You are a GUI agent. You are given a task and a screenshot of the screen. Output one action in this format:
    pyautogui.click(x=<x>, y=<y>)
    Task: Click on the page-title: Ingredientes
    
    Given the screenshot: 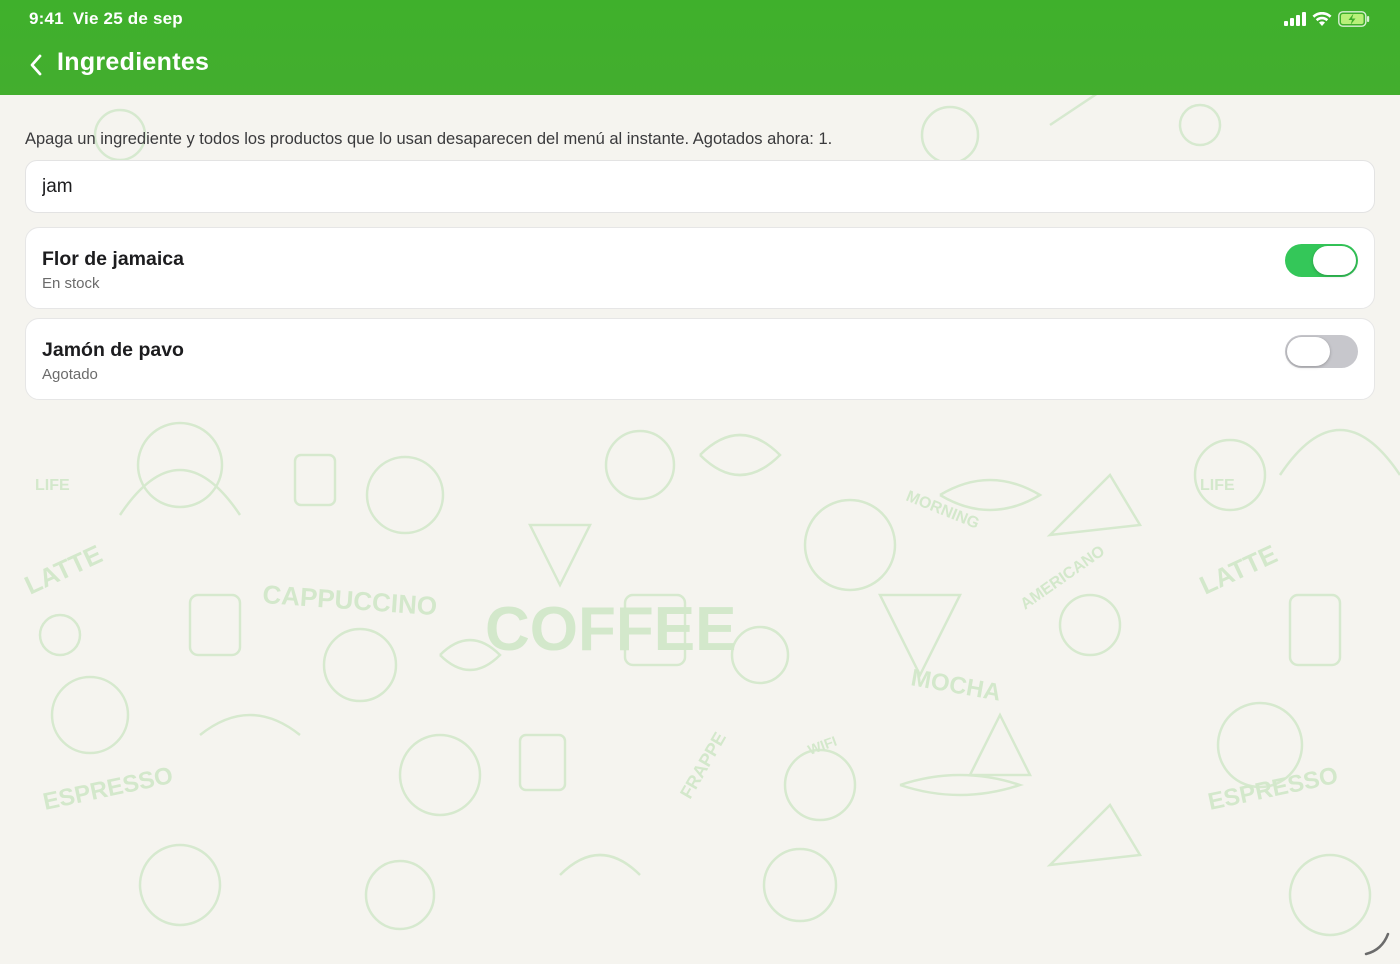 What is the action you would take?
    pyautogui.click(x=133, y=62)
    